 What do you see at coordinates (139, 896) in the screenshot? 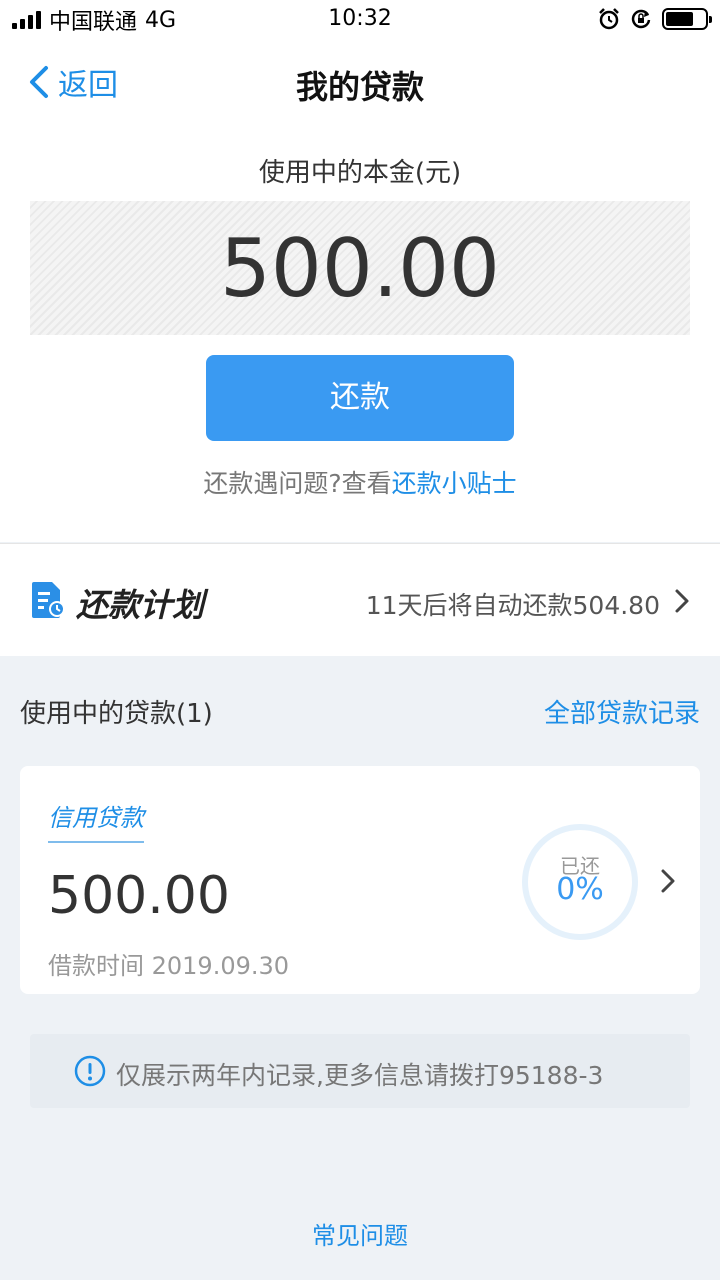
I see `loan-amount: 500.00` at bounding box center [139, 896].